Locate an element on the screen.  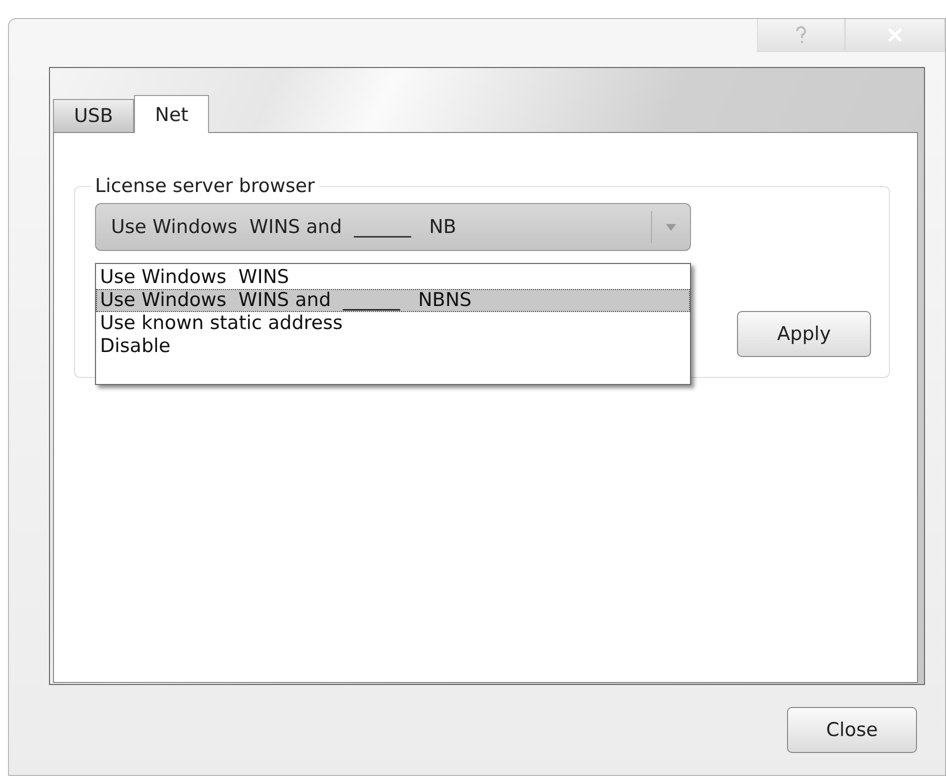
close-button: Close is located at coordinates (852, 730).